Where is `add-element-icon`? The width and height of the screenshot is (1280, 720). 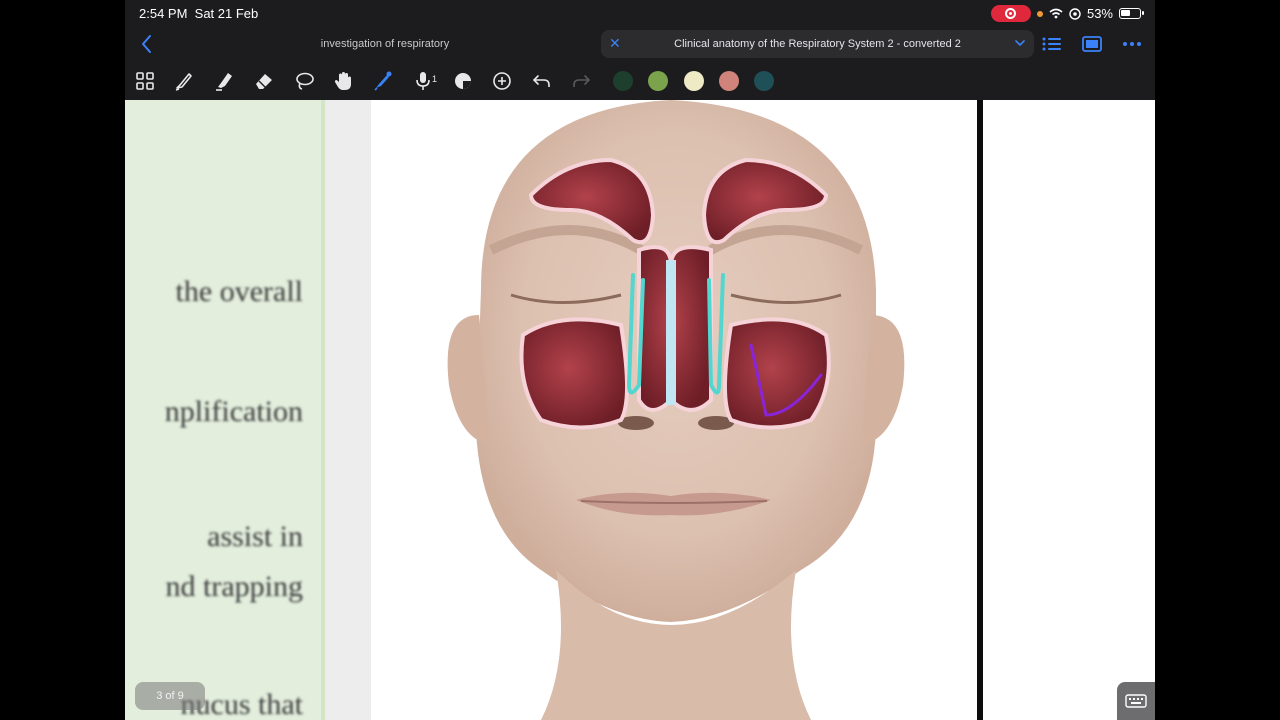 add-element-icon is located at coordinates (502, 81).